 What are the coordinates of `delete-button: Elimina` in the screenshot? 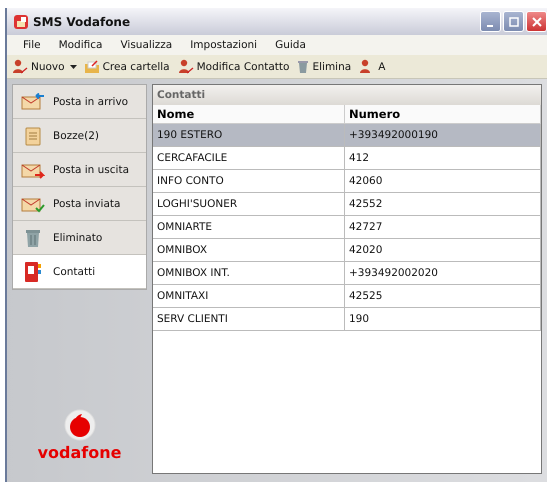 It's located at (324, 66).